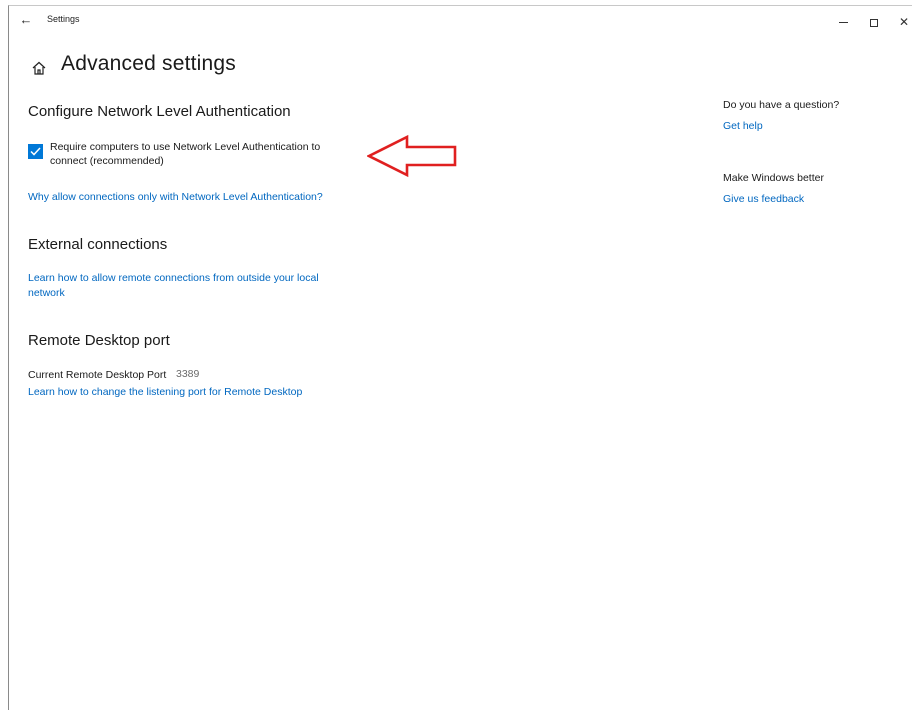 The width and height of the screenshot is (912, 710). What do you see at coordinates (39, 68) in the screenshot?
I see `home-icon` at bounding box center [39, 68].